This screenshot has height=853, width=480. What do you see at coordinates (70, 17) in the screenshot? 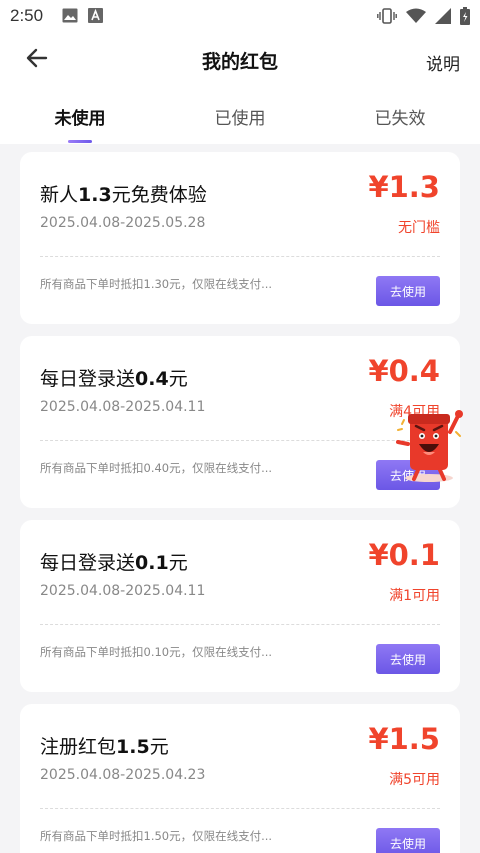
I see `gallery-icon` at bounding box center [70, 17].